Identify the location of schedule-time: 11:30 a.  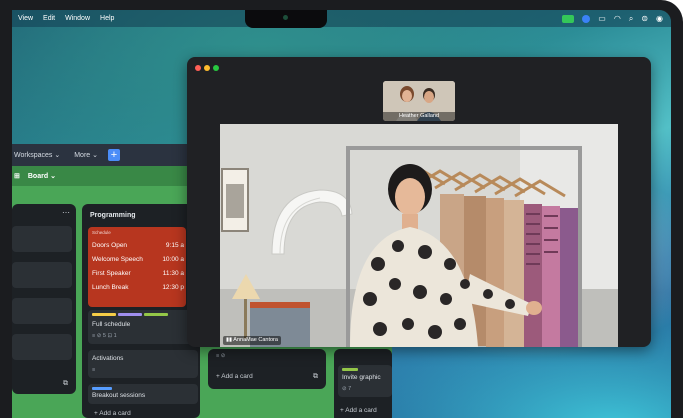
(173, 273).